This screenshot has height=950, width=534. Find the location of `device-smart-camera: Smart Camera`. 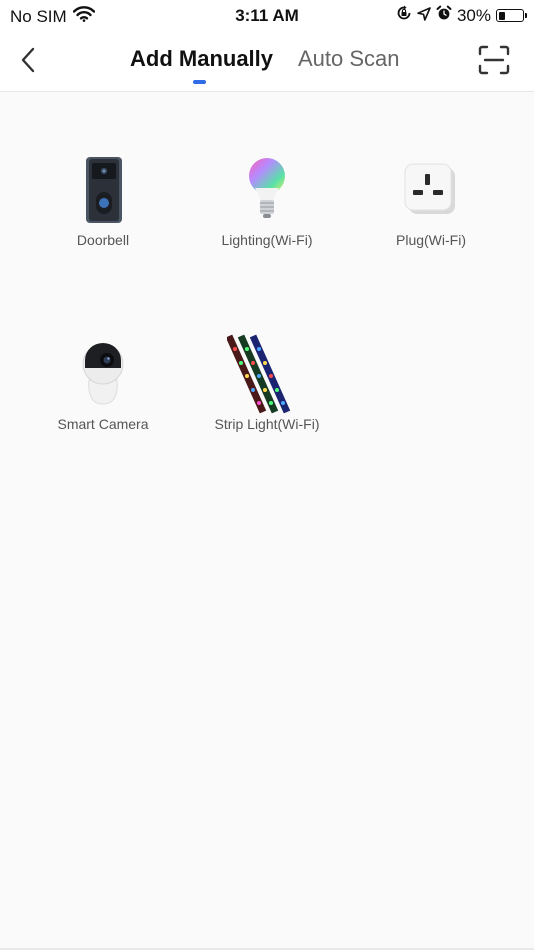

device-smart-camera: Smart Camera is located at coordinates (103, 383).